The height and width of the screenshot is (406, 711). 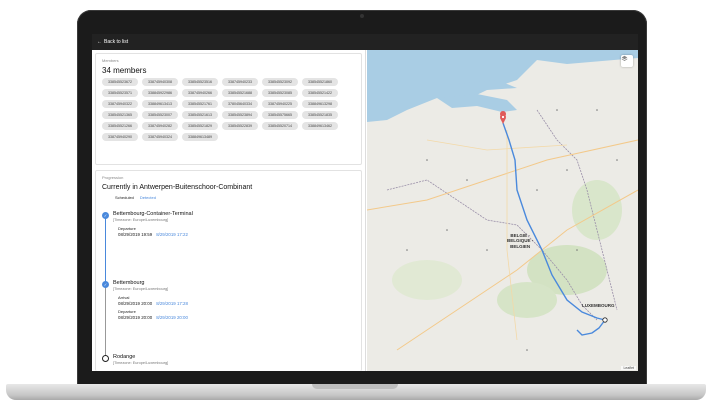 What do you see at coordinates (320, 126) in the screenshot?
I see `member-chip: 338849613462` at bounding box center [320, 126].